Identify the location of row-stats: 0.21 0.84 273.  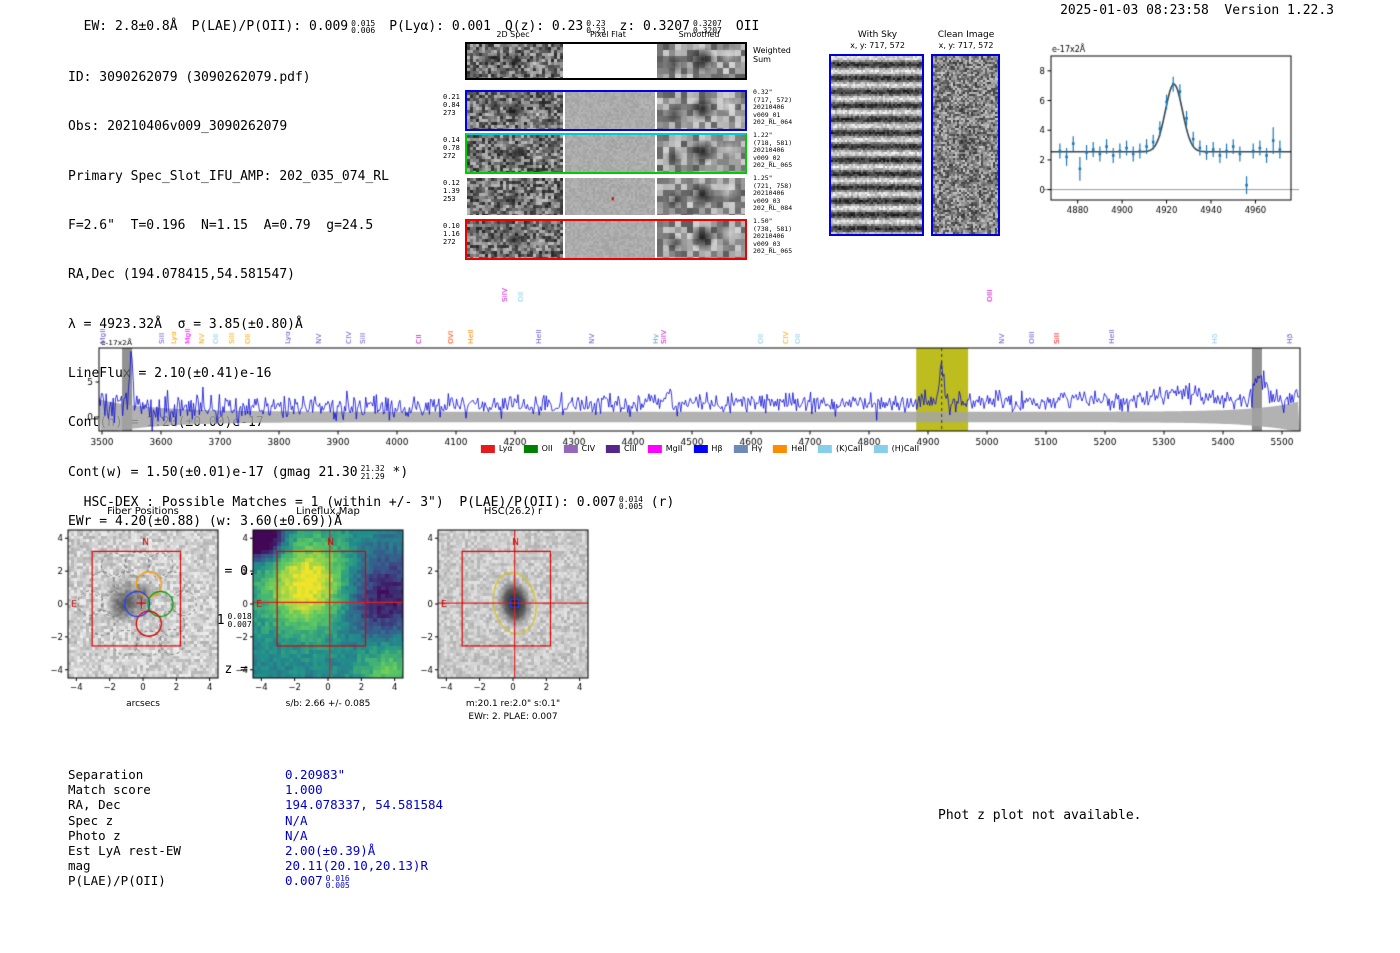
(451, 105).